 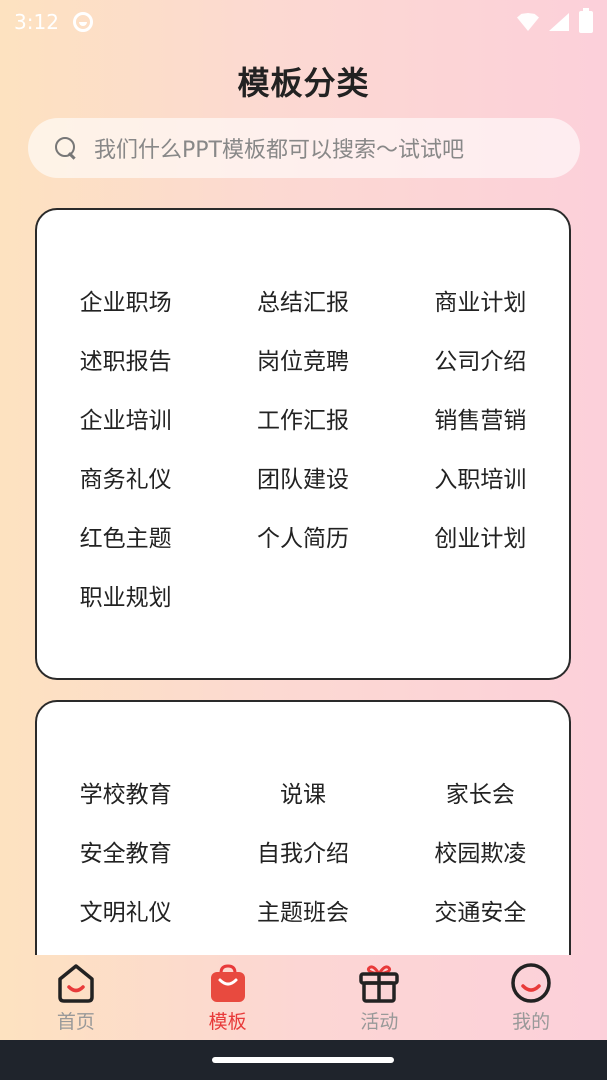 What do you see at coordinates (125, 303) in the screenshot?
I see `category-item: 企业职场` at bounding box center [125, 303].